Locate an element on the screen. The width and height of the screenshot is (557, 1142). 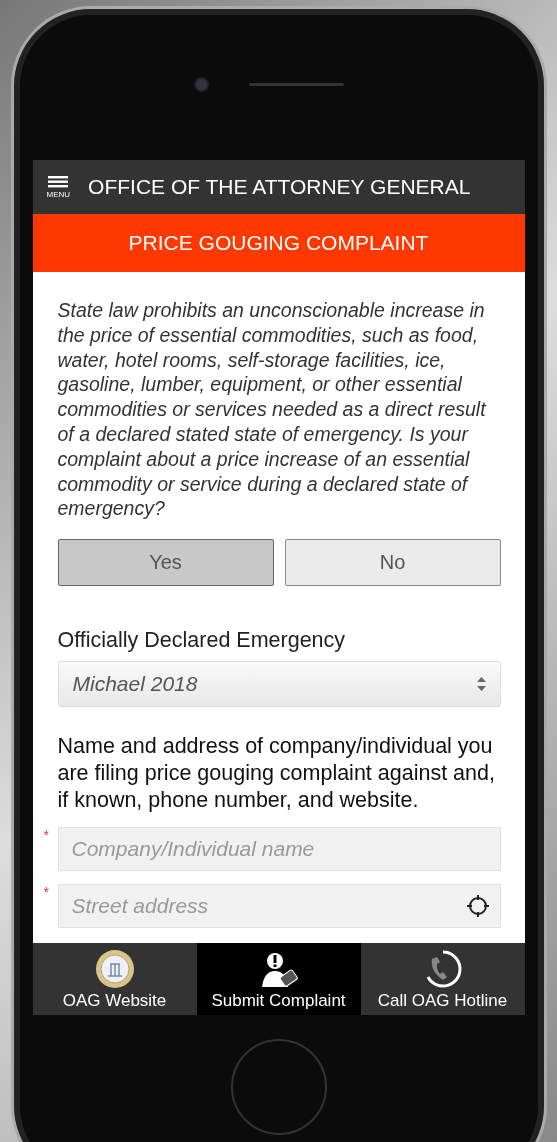
menu-button: MENU is located at coordinates (58, 187).